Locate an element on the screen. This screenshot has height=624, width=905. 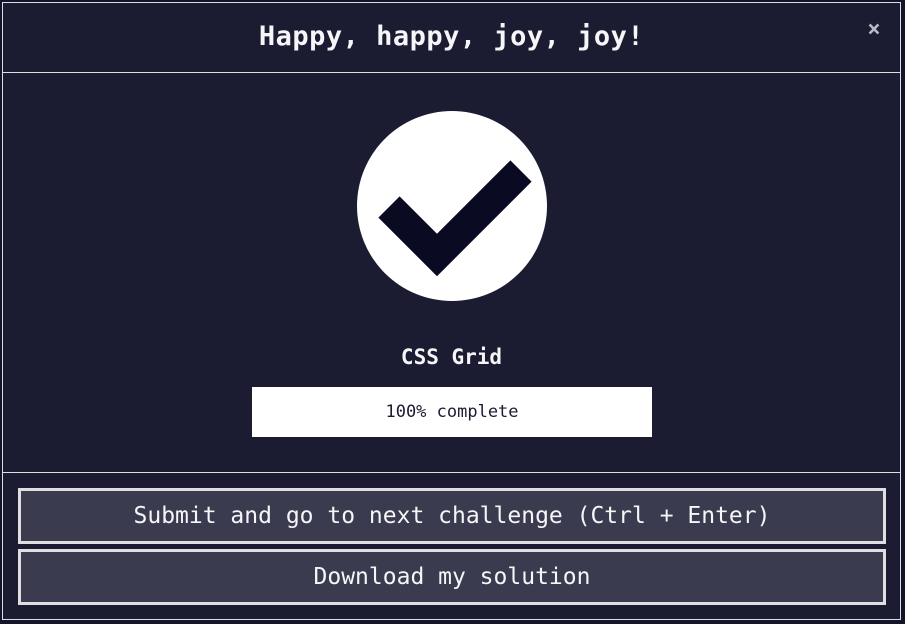
block-title: CSS Grid is located at coordinates (451, 357).